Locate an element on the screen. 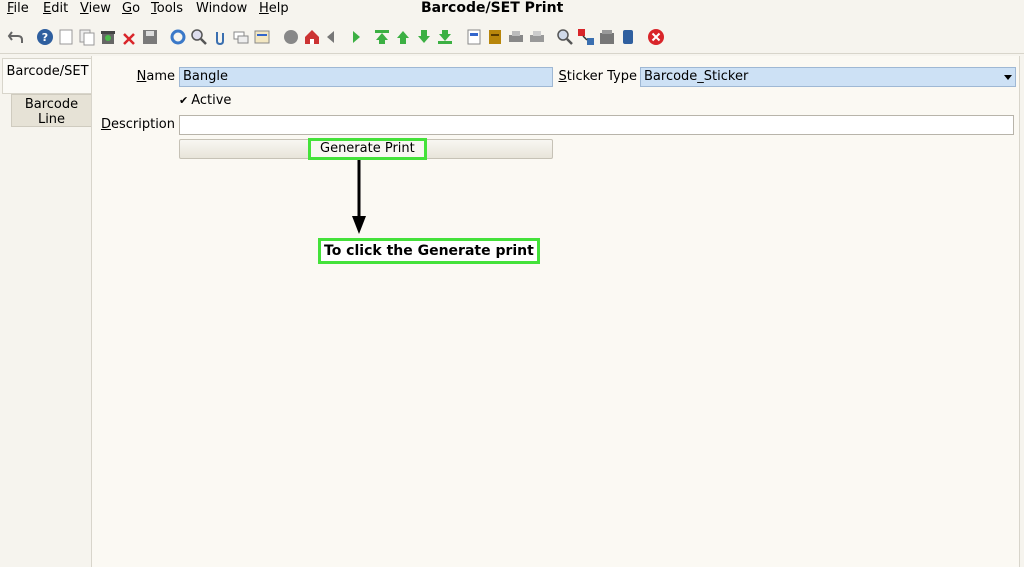 This screenshot has height=567, width=1024. zoom-across-icon is located at coordinates (565, 37).